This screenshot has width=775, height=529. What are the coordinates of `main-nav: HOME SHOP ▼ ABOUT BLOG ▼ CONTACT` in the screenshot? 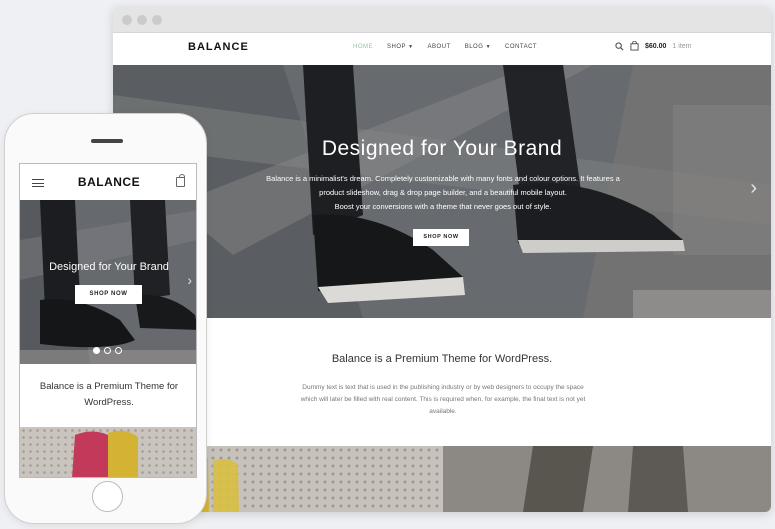 It's located at (445, 47).